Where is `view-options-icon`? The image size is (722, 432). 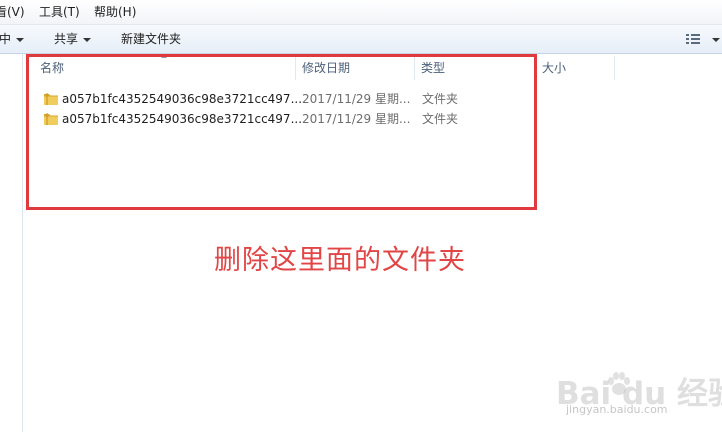 view-options-icon is located at coordinates (693, 39).